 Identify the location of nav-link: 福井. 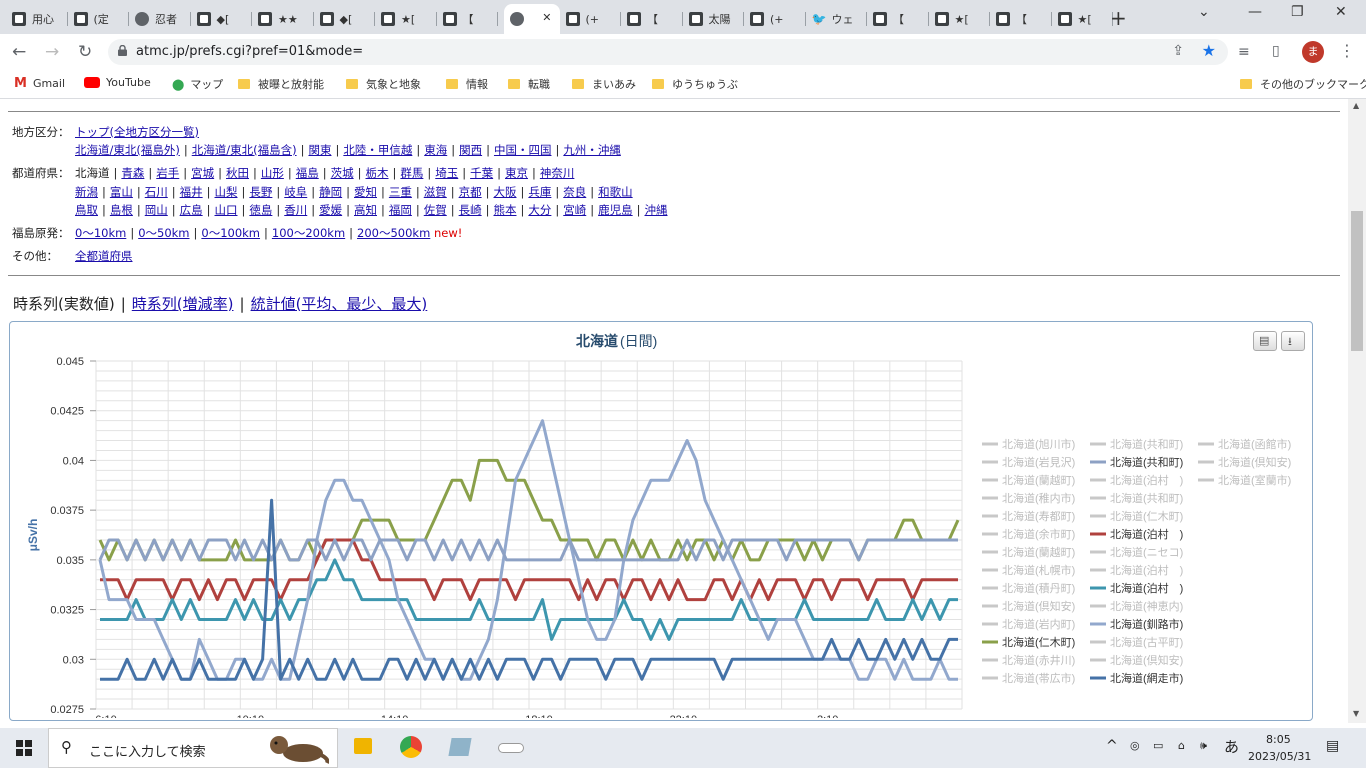
(191, 192).